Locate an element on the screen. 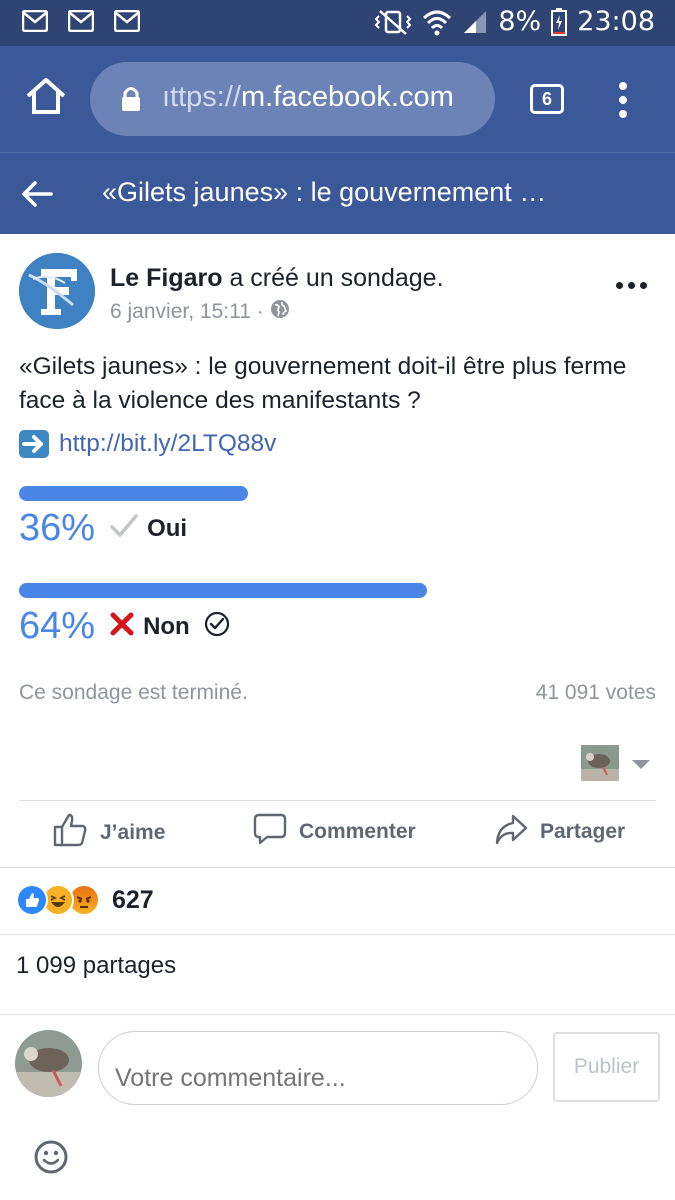  thumbs-up-icon is located at coordinates (70, 833).